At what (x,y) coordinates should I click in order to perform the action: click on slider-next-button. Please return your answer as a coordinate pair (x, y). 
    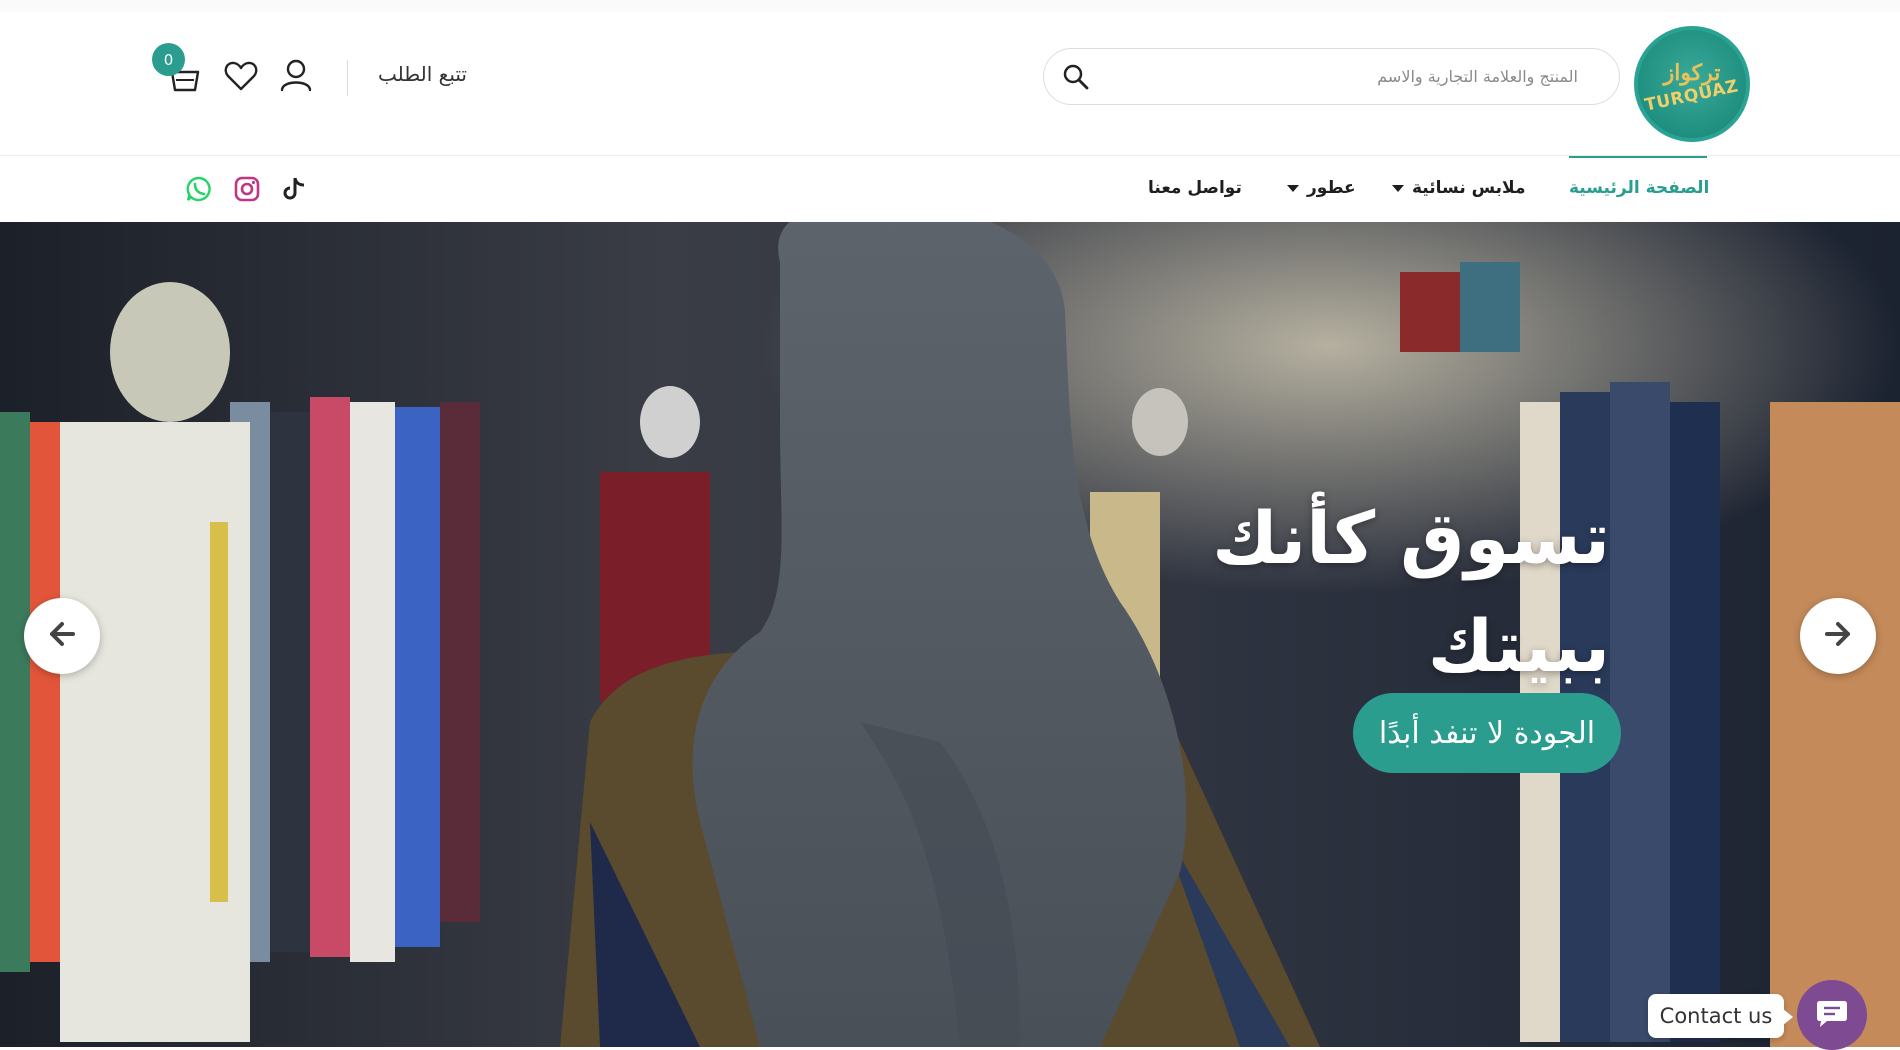
    Looking at the image, I should click on (1838, 636).